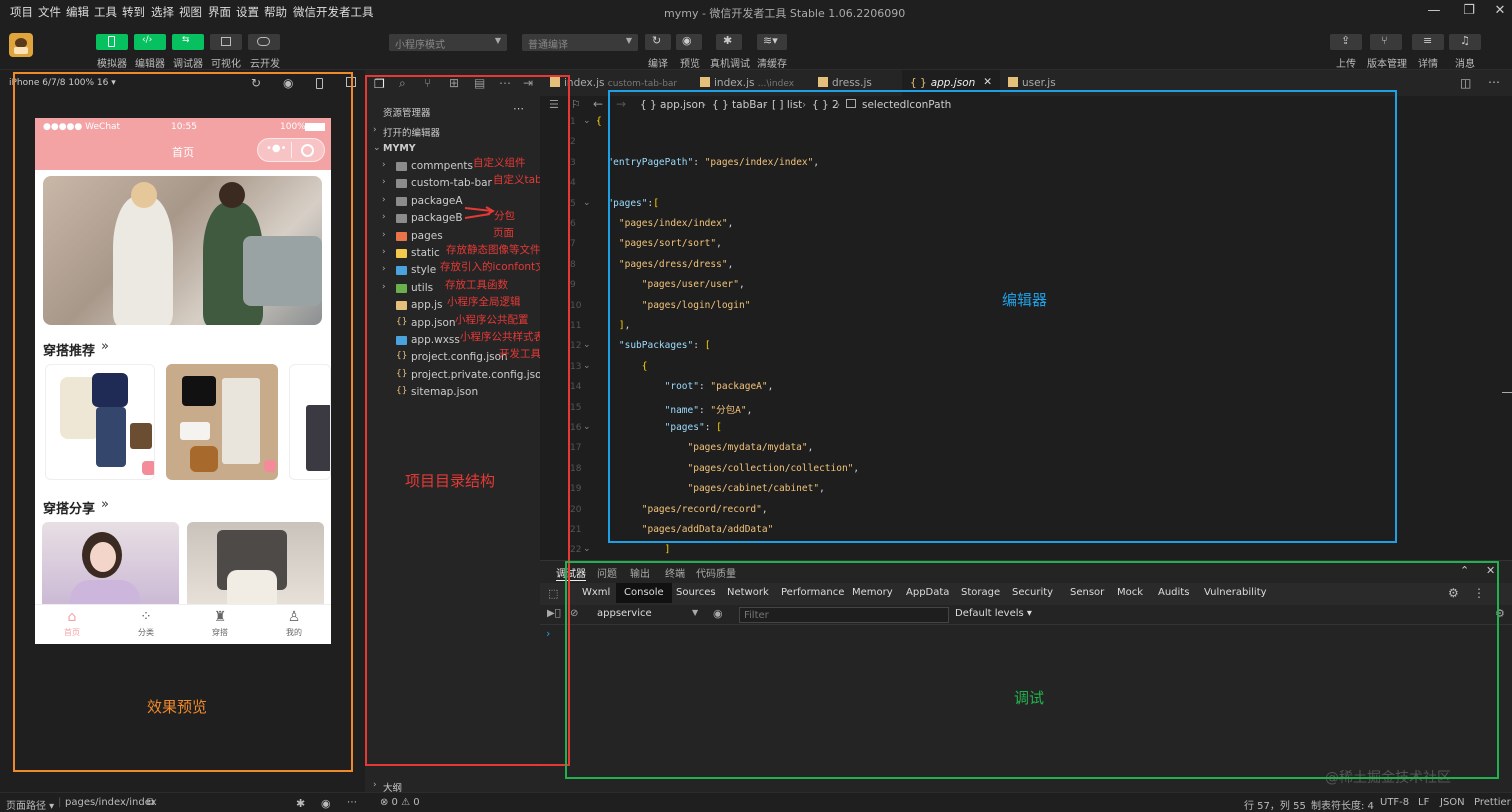 This screenshot has height=812, width=1512. Describe the element at coordinates (1428, 42) in the screenshot. I see `details-button: ≡` at that location.